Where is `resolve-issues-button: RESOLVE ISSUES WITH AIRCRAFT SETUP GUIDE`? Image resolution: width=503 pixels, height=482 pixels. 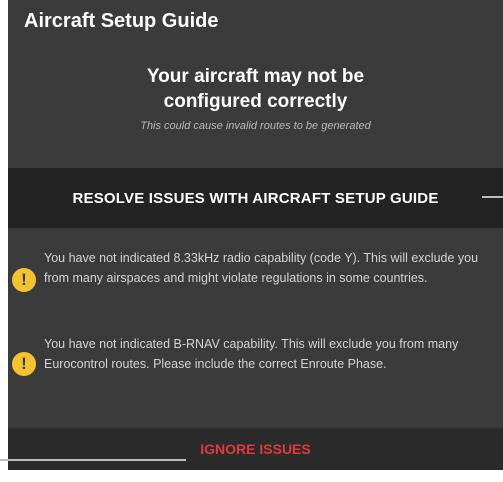
resolve-issues-button: RESOLVE ISSUES WITH AIRCRAFT SETUP GUIDE is located at coordinates (255, 198).